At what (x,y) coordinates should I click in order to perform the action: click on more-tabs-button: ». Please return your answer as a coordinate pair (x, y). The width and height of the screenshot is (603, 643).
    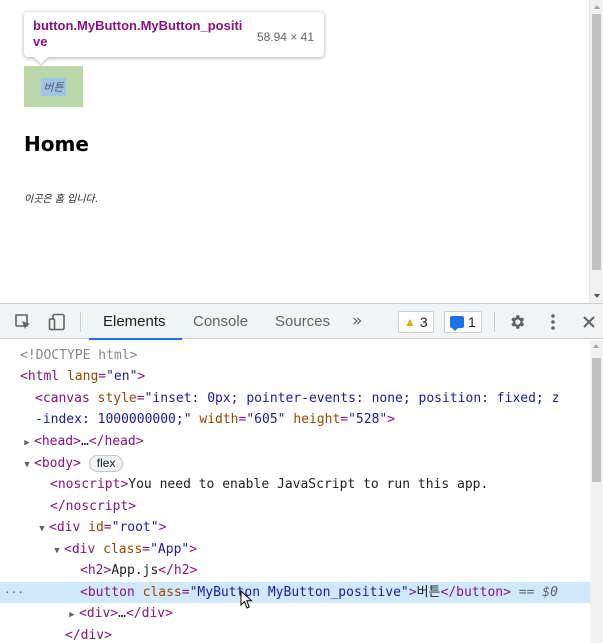
    Looking at the image, I should click on (357, 321).